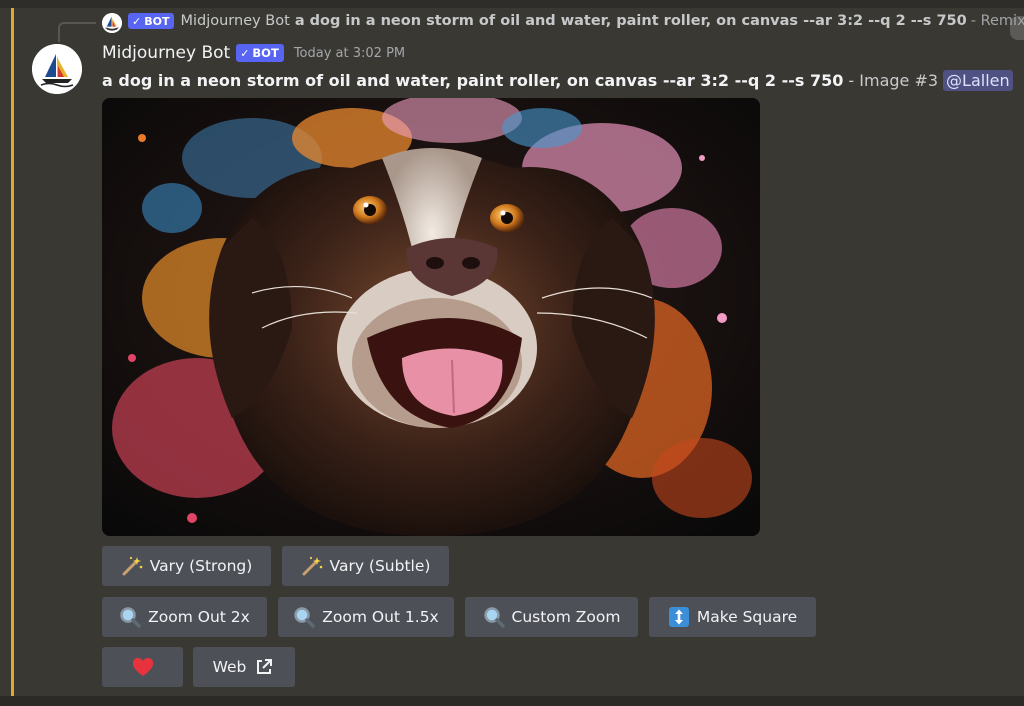 The image size is (1024, 706). I want to click on favorite-button, so click(142, 667).